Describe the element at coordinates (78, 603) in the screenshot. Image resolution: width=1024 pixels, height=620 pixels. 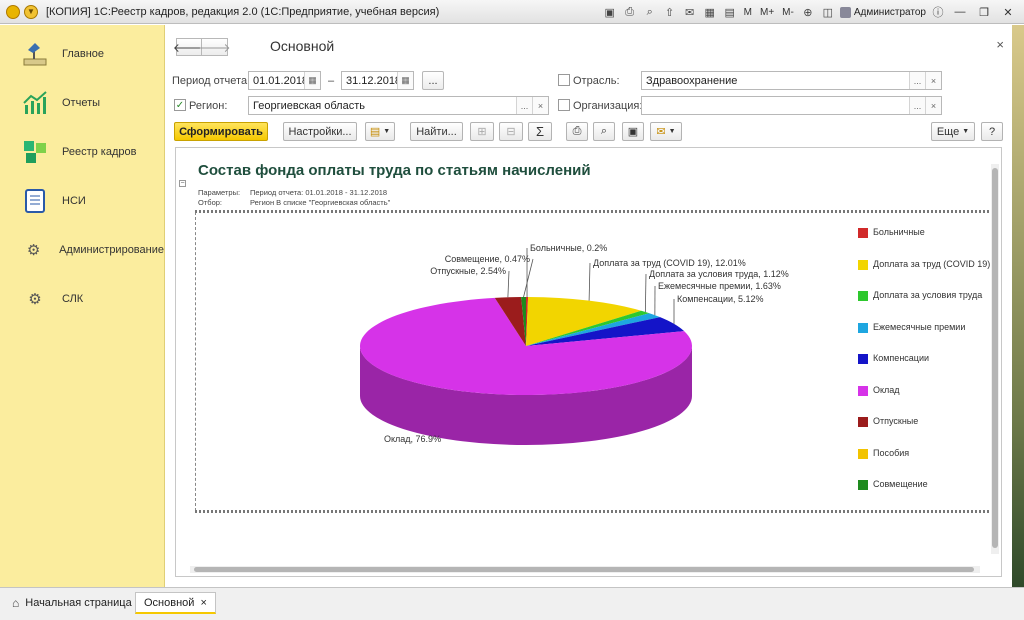
I see `tab-label: Начальная страница` at that location.